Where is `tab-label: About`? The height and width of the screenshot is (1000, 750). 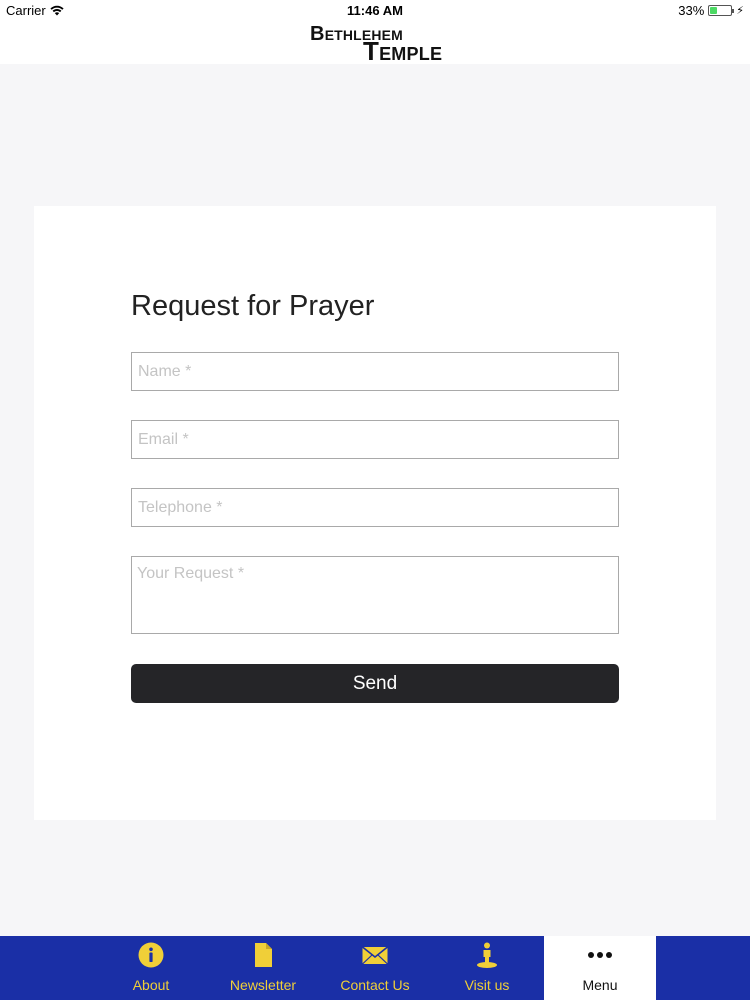 tab-label: About is located at coordinates (151, 985).